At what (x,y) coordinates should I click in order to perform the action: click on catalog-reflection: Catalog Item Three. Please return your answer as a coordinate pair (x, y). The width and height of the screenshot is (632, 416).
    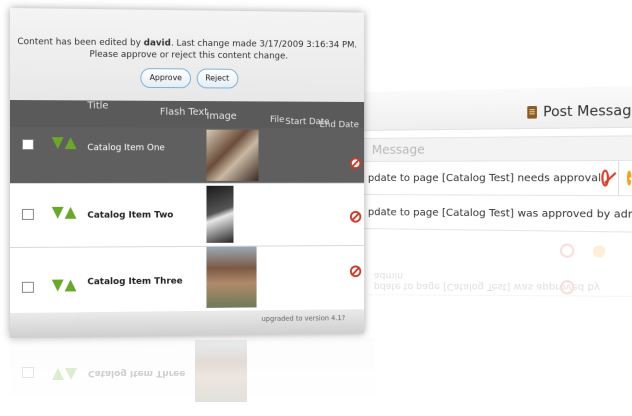
    Looking at the image, I should click on (192, 377).